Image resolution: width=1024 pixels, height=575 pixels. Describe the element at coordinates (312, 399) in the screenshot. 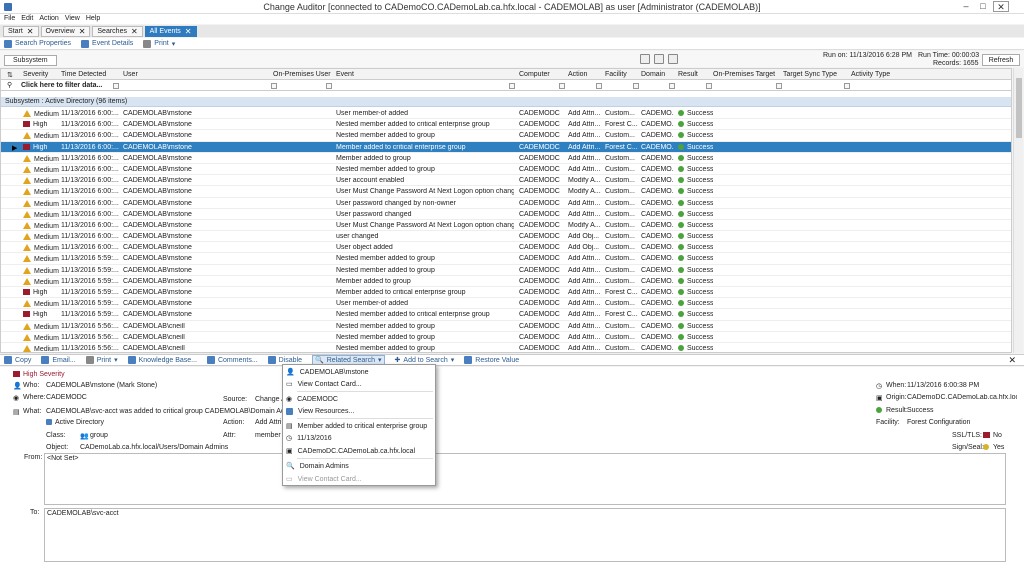

I see `menu-item-computer: ◉ CADEMODC` at that location.